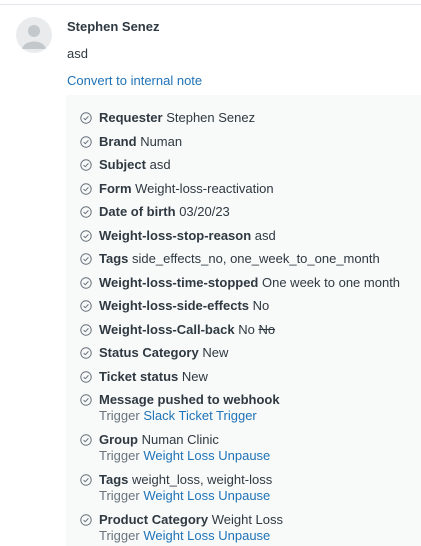 The width and height of the screenshot is (421, 546). Describe the element at coordinates (154, 519) in the screenshot. I see `event-key: Product Category` at that location.